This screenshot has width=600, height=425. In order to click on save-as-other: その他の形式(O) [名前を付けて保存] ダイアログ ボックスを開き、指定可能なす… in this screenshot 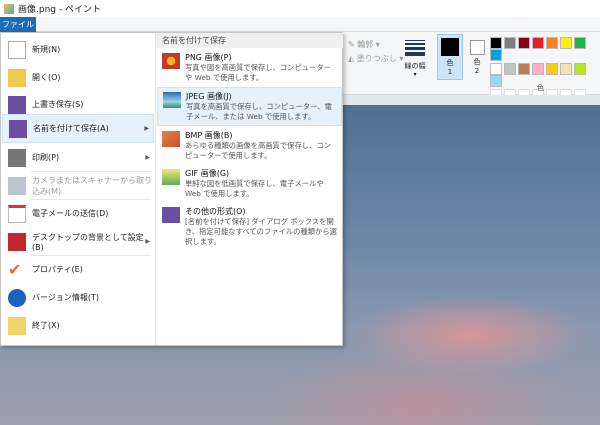, I will do `click(249, 226)`.